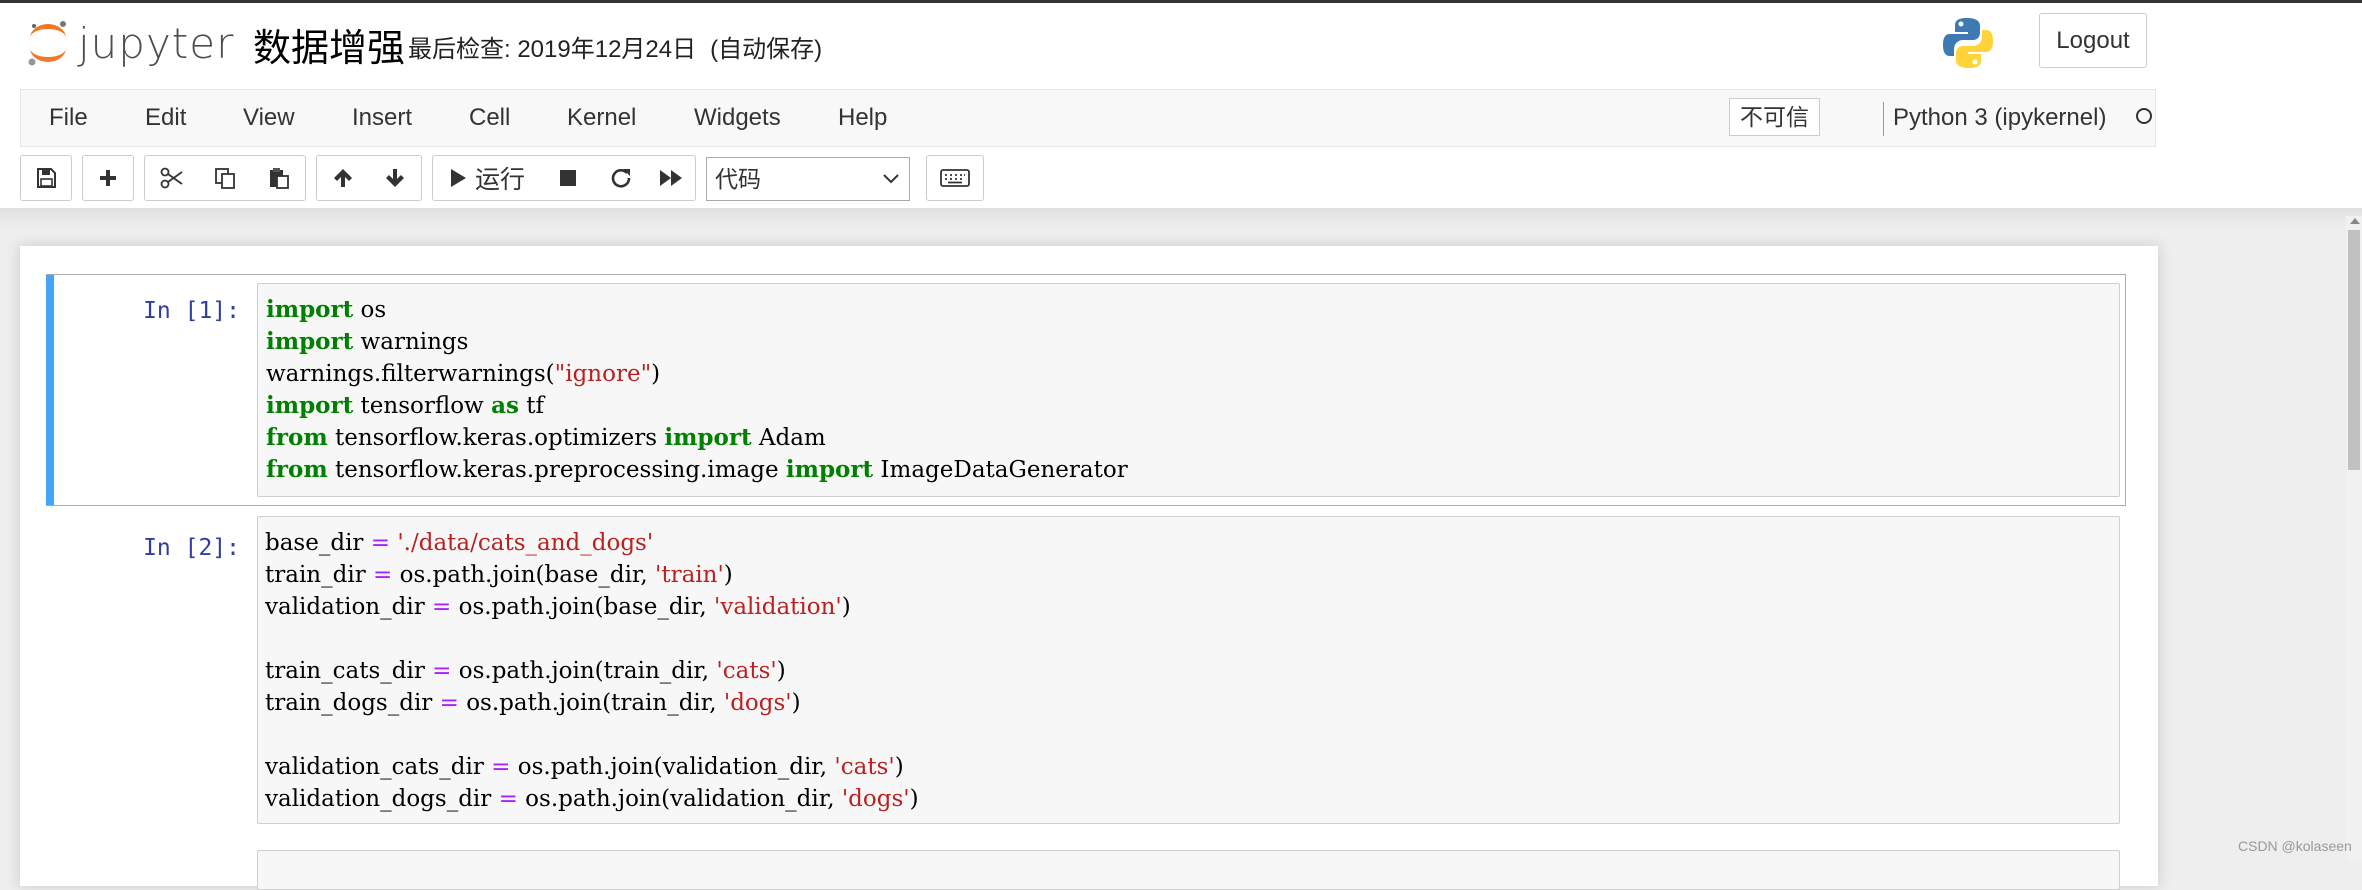 Image resolution: width=2362 pixels, height=890 pixels. I want to click on save-icon, so click(46, 178).